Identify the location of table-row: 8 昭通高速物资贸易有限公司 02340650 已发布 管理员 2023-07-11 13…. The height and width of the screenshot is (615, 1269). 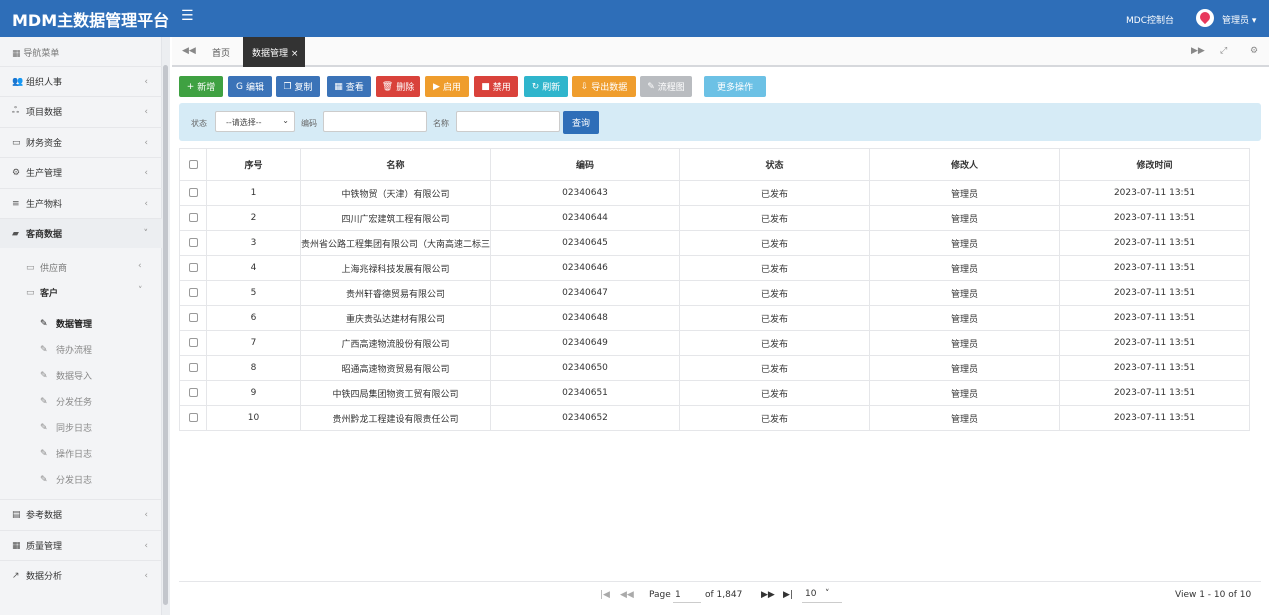
(714, 368).